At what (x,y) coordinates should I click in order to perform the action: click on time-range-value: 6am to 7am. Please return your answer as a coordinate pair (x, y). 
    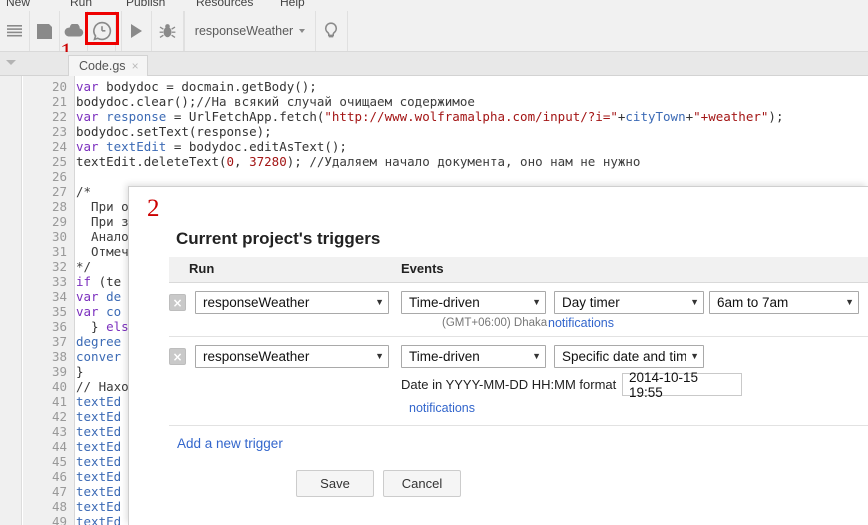
    Looking at the image, I should click on (753, 302).